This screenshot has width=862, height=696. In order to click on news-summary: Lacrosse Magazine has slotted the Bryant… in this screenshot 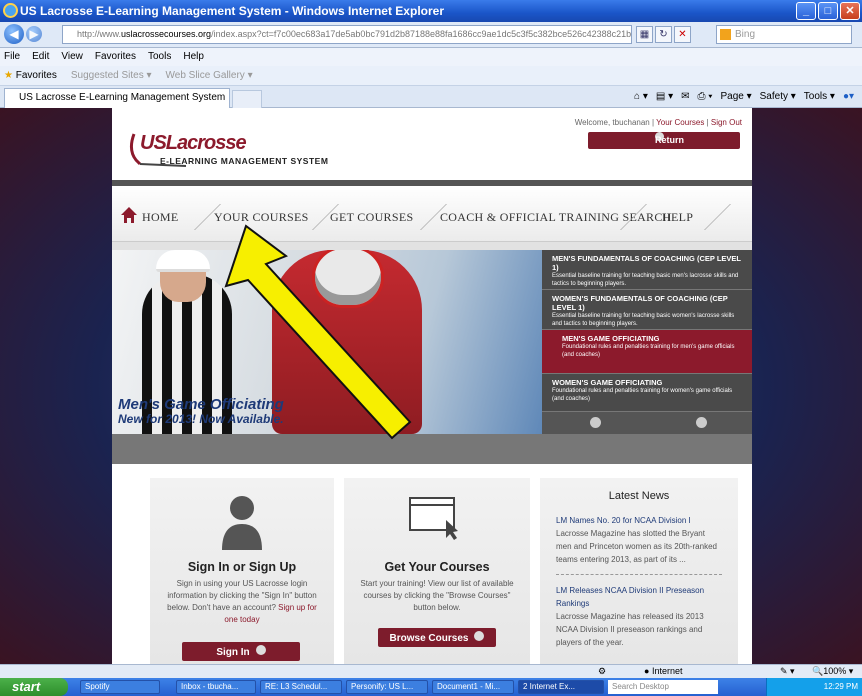, I will do `click(636, 546)`.